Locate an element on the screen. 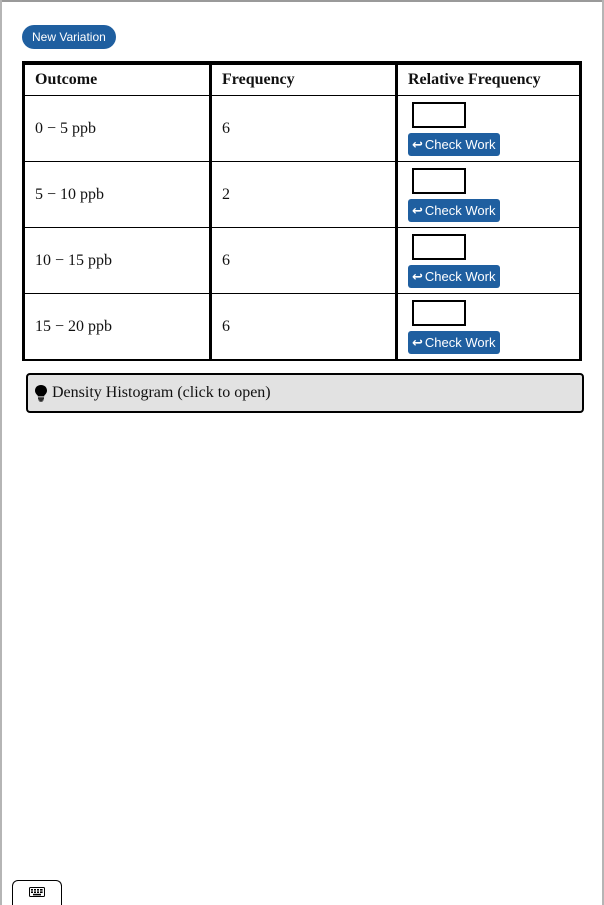  table-header-row: Outcome Frequency Relative Frequency is located at coordinates (302, 79).